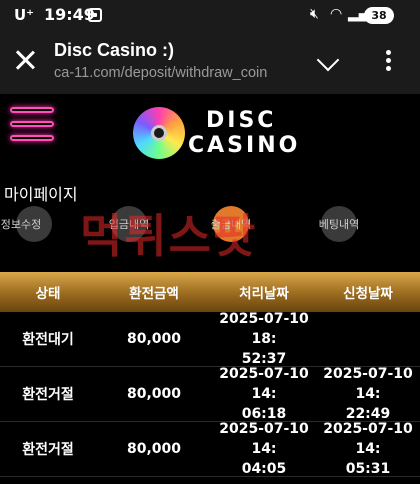  Describe the element at coordinates (210, 292) in the screenshot. I see `table-header: 상태 환전금액 처리날짜 신청날짜` at that location.